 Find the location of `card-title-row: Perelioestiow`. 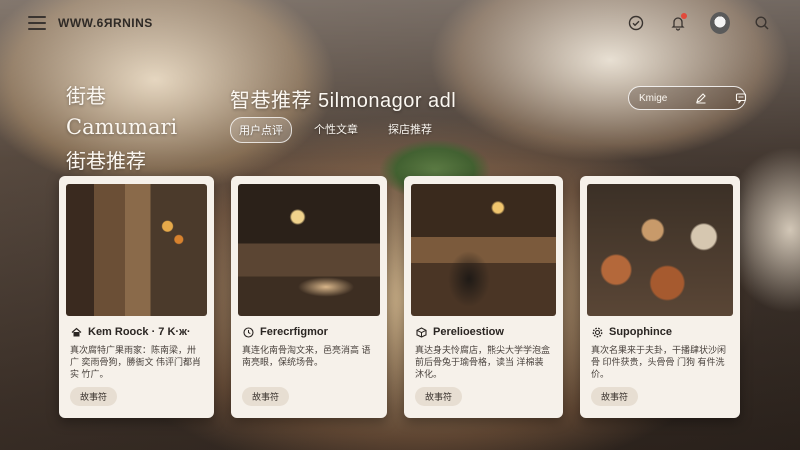

card-title-row: Perelioestiow is located at coordinates (483, 332).